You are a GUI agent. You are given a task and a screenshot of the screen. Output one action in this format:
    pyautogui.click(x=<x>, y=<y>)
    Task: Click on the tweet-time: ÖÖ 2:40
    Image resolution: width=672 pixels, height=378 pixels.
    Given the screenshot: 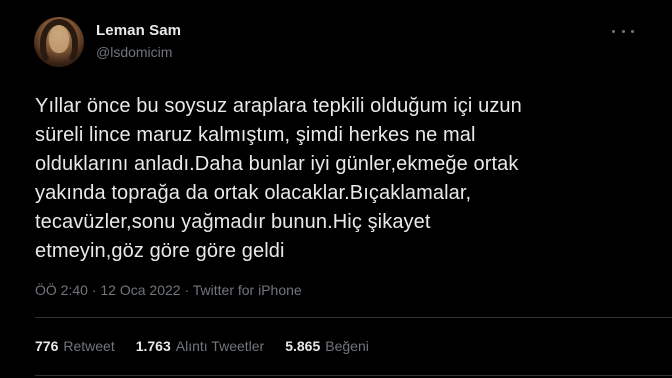 What is the action you would take?
    pyautogui.click(x=61, y=290)
    